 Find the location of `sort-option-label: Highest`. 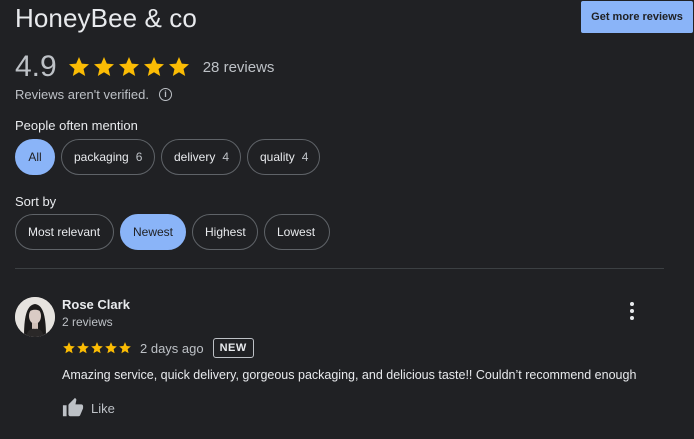

sort-option-label: Highest is located at coordinates (225, 232).